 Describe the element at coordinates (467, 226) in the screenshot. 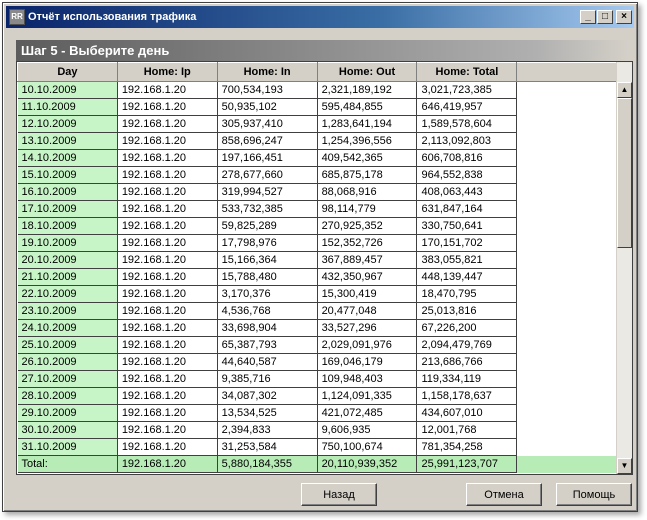

I see `cell-total: 330,750,641` at that location.